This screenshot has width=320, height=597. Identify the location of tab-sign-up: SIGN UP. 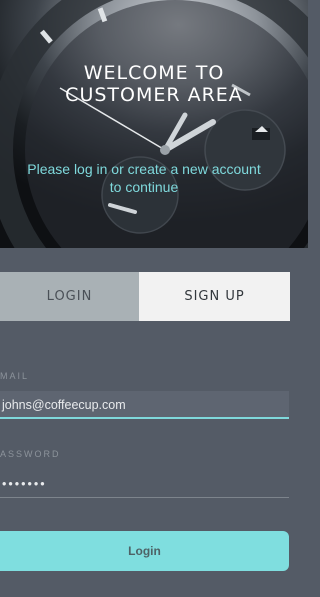
(214, 296).